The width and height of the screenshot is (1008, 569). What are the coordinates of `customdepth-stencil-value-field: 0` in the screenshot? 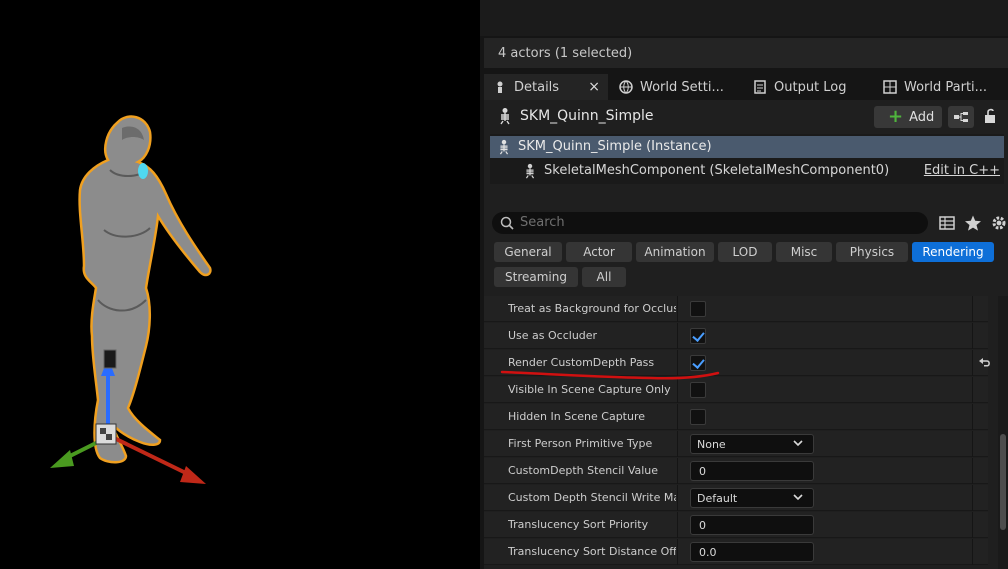 It's located at (752, 471).